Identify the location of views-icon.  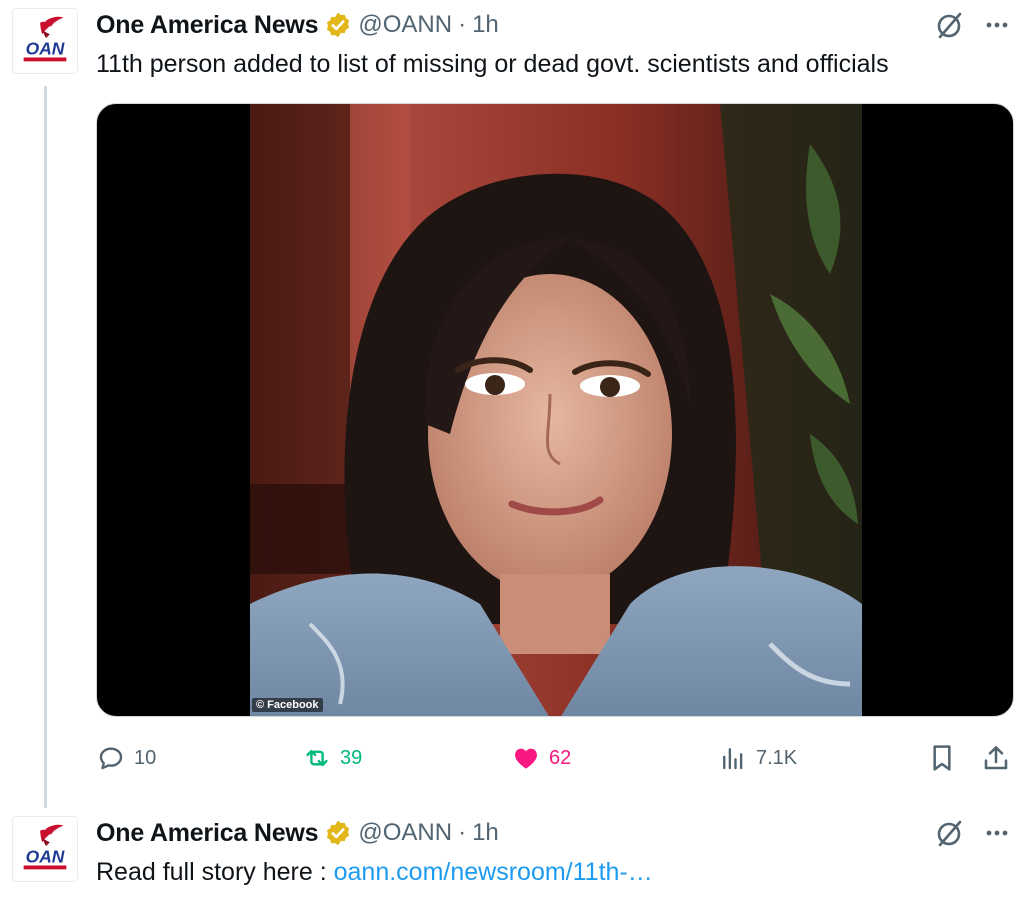
(733, 759).